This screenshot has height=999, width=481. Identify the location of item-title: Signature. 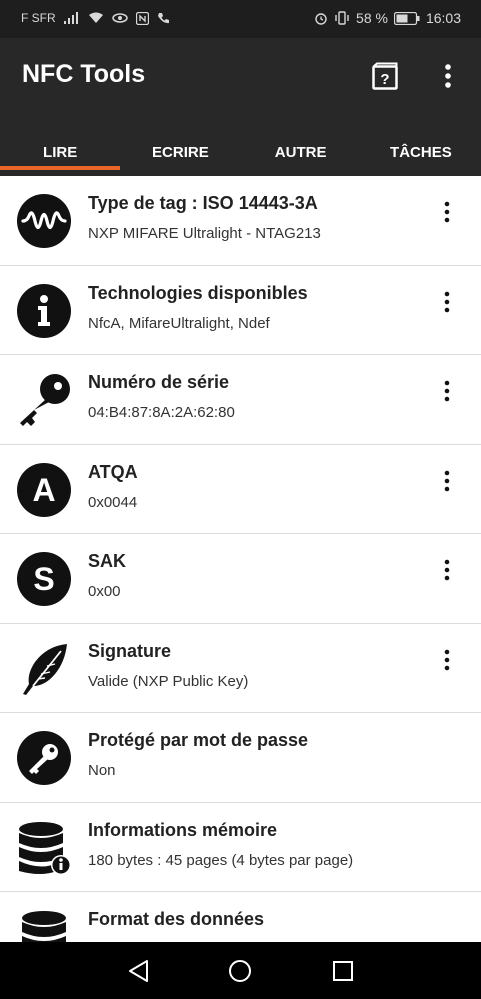
(130, 650).